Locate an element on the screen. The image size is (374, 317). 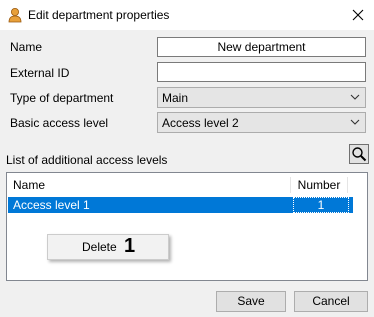
external-id-label: External ID is located at coordinates (40, 73).